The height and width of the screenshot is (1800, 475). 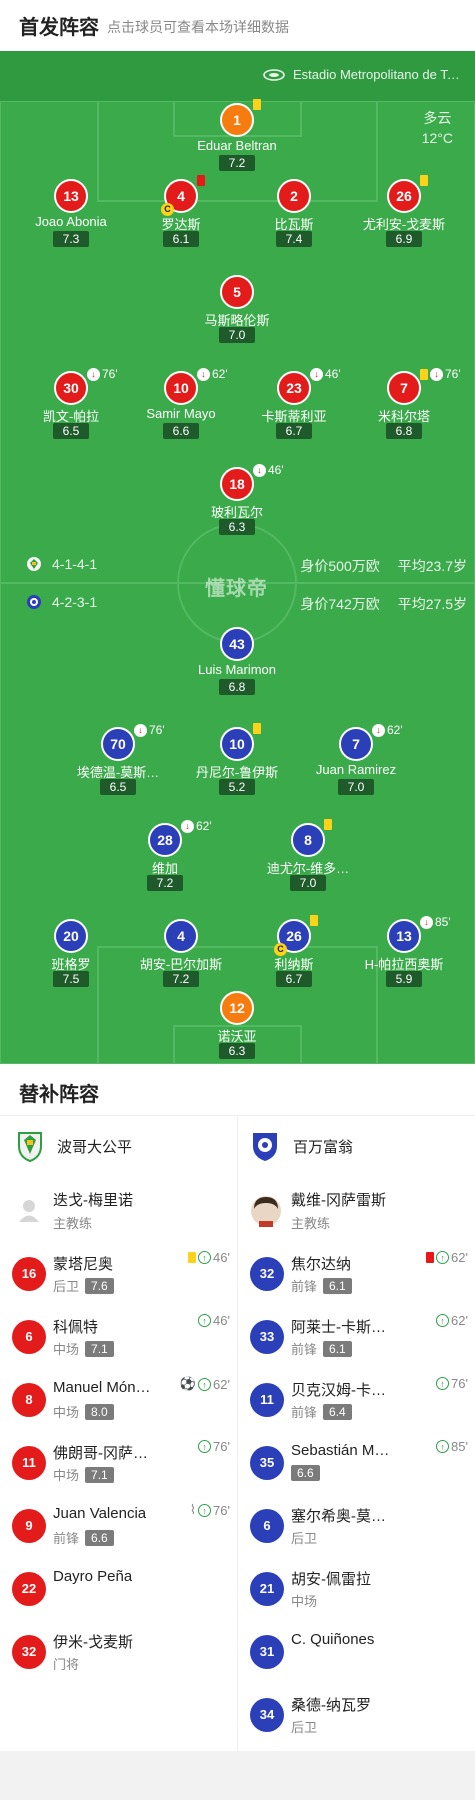 I want to click on player-card: 1 Eduar Beltran 7.2, so click(x=237, y=135).